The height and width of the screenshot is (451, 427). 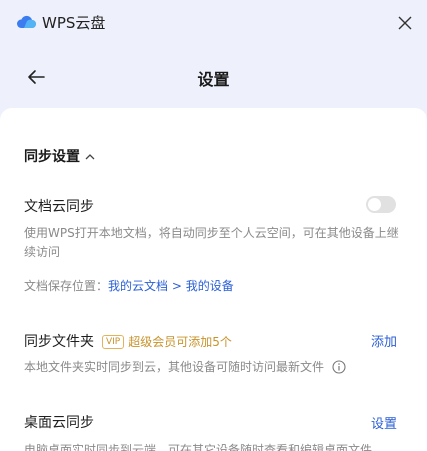 What do you see at coordinates (180, 342) in the screenshot?
I see `vip-upgrade-text: 超级会员可添加5个` at bounding box center [180, 342].